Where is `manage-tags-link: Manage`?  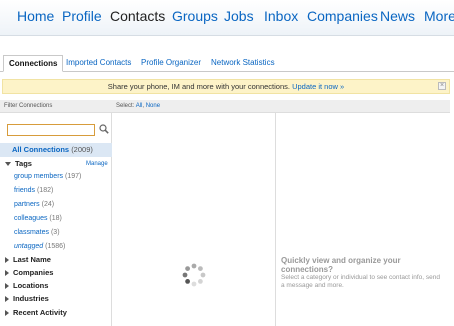 manage-tags-link: Manage is located at coordinates (97, 164).